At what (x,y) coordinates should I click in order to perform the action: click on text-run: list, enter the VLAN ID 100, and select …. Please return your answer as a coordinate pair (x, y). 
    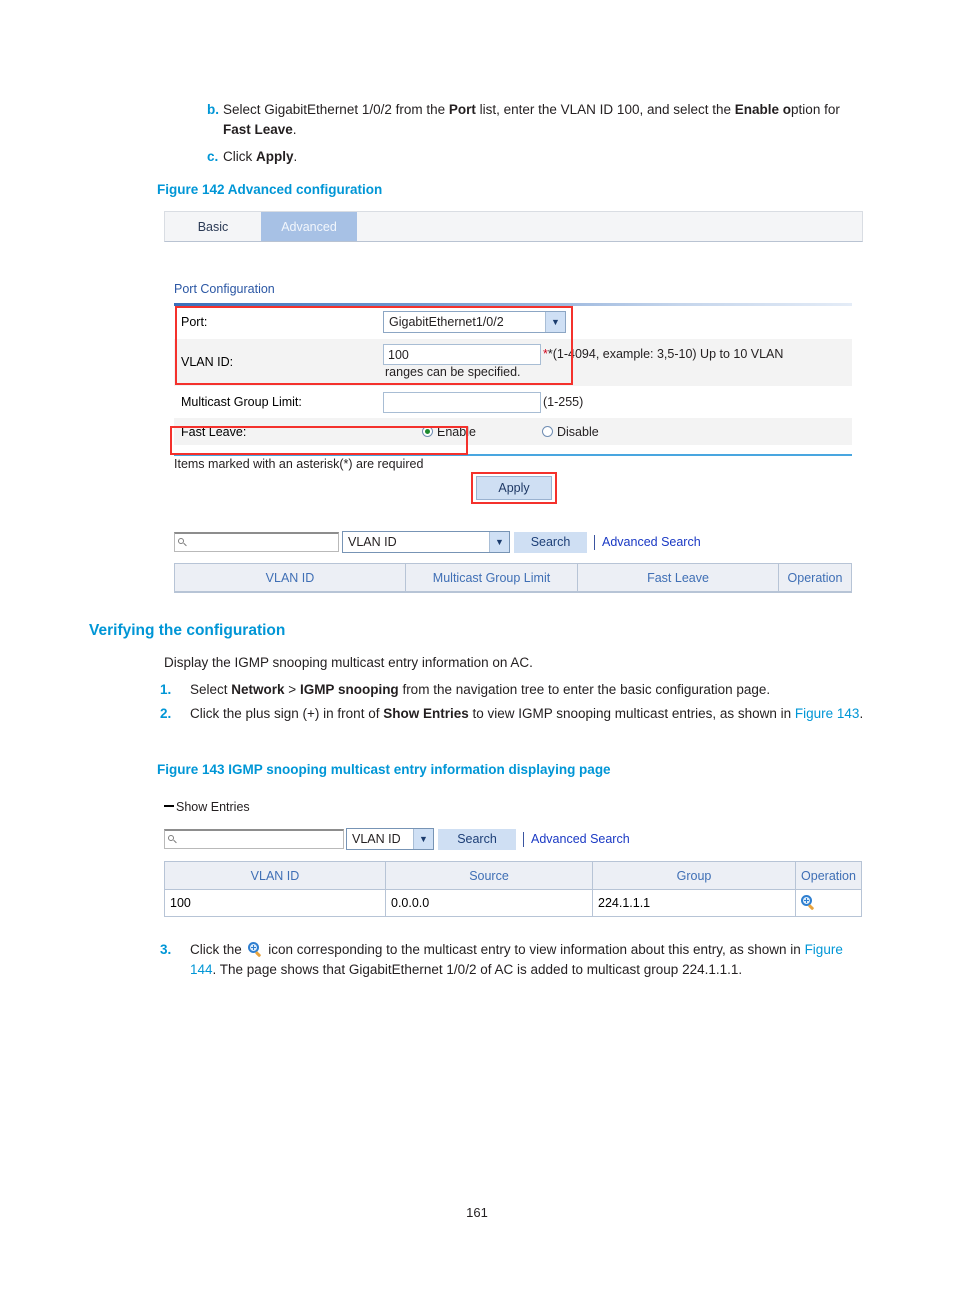
    Looking at the image, I should click on (605, 109).